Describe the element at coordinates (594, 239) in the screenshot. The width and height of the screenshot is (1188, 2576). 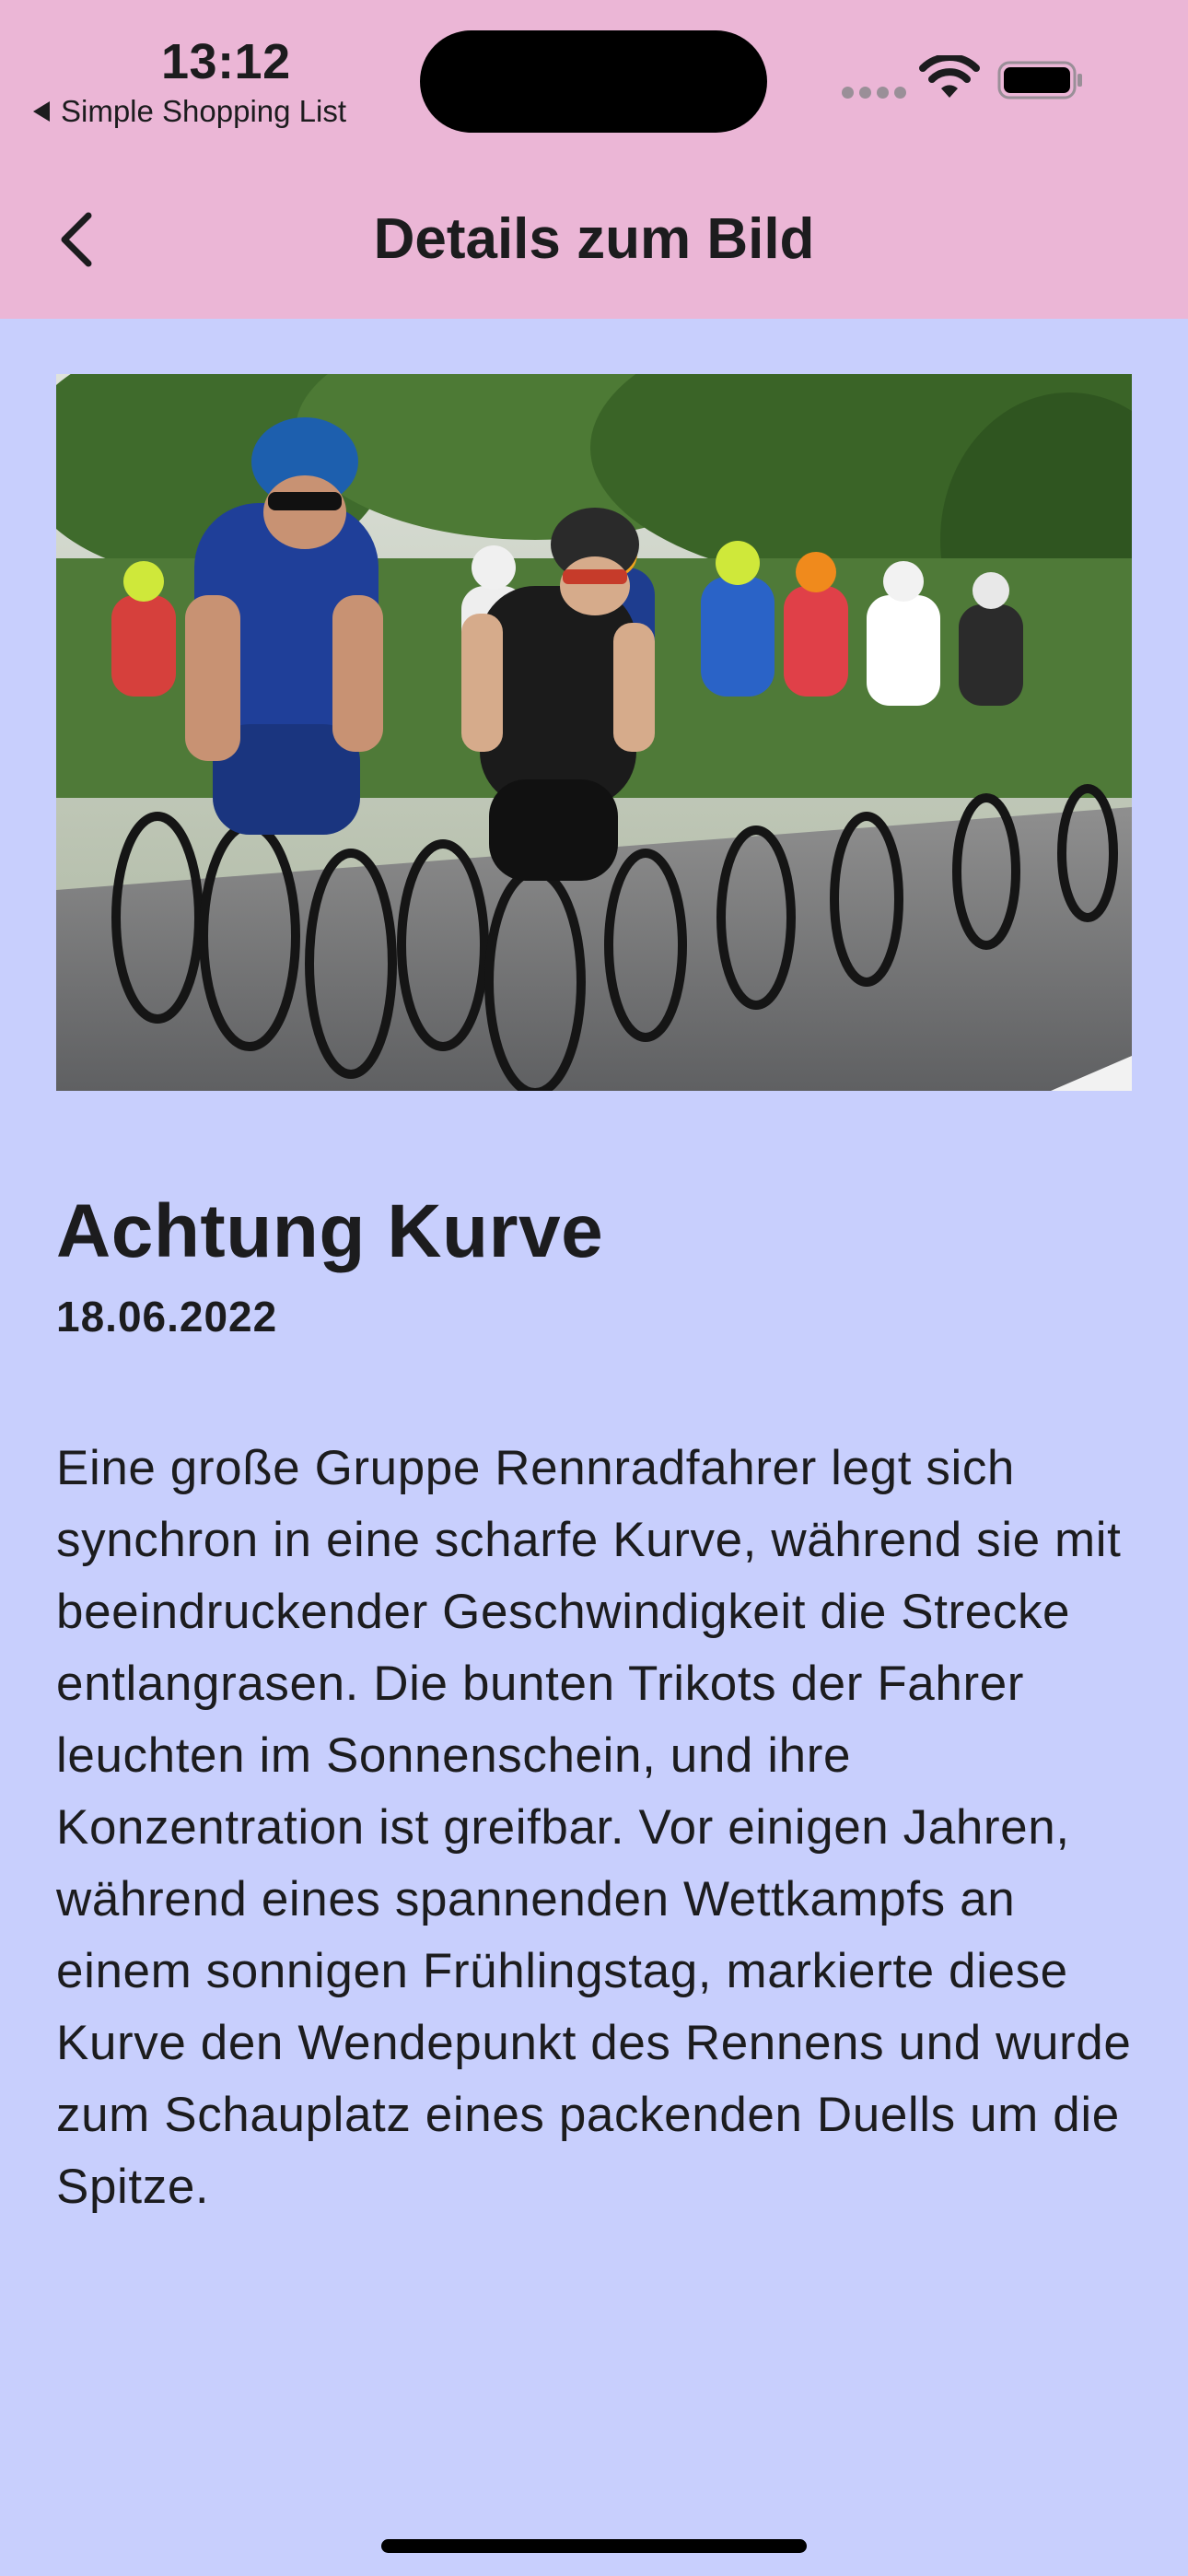
I see `page-title: Details zum Bild` at that location.